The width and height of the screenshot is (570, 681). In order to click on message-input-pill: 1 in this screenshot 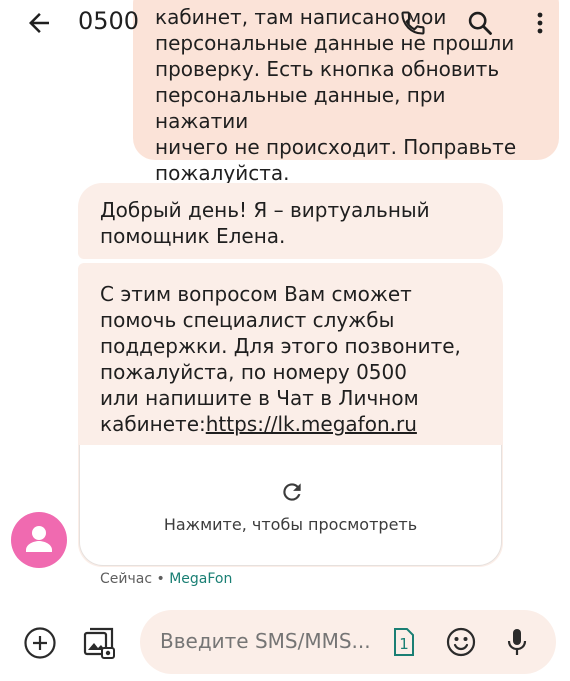, I will do `click(348, 642)`.